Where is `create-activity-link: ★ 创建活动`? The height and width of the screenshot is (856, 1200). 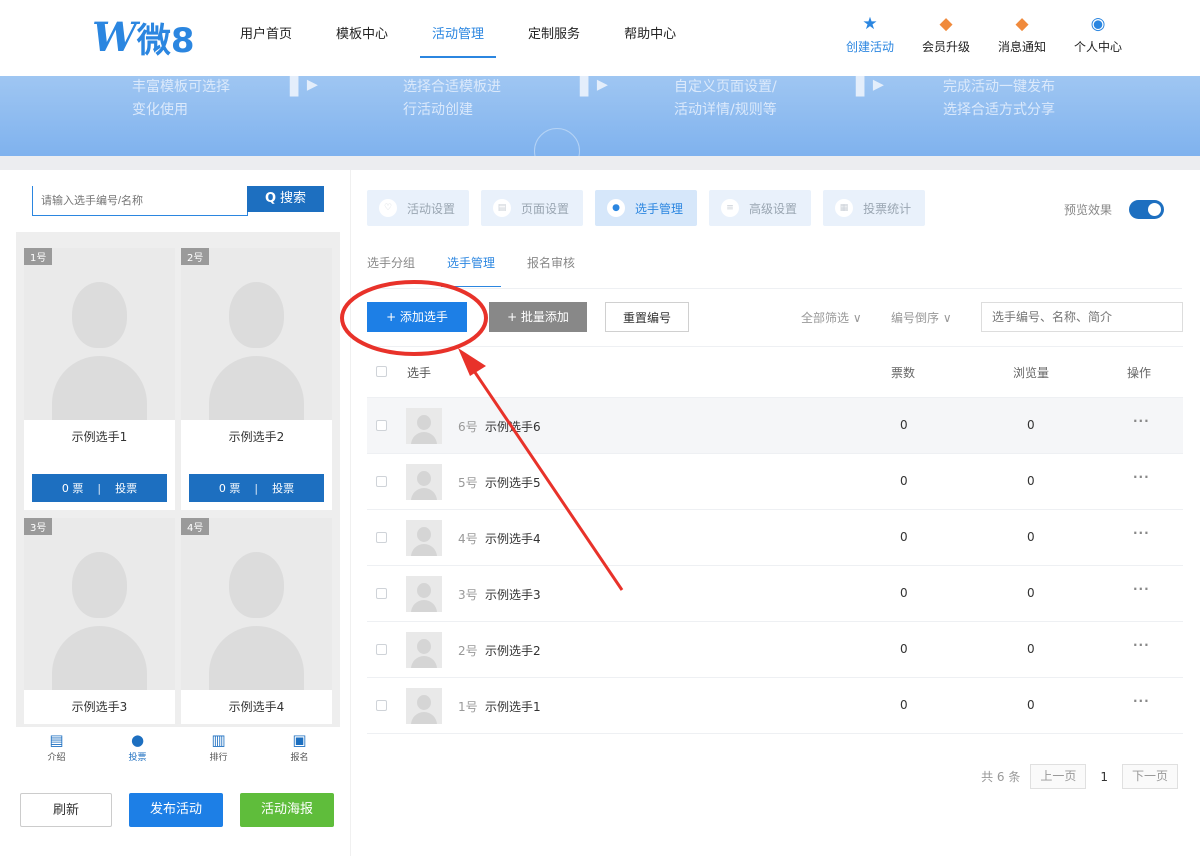 create-activity-link: ★ 创建活动 is located at coordinates (870, 34).